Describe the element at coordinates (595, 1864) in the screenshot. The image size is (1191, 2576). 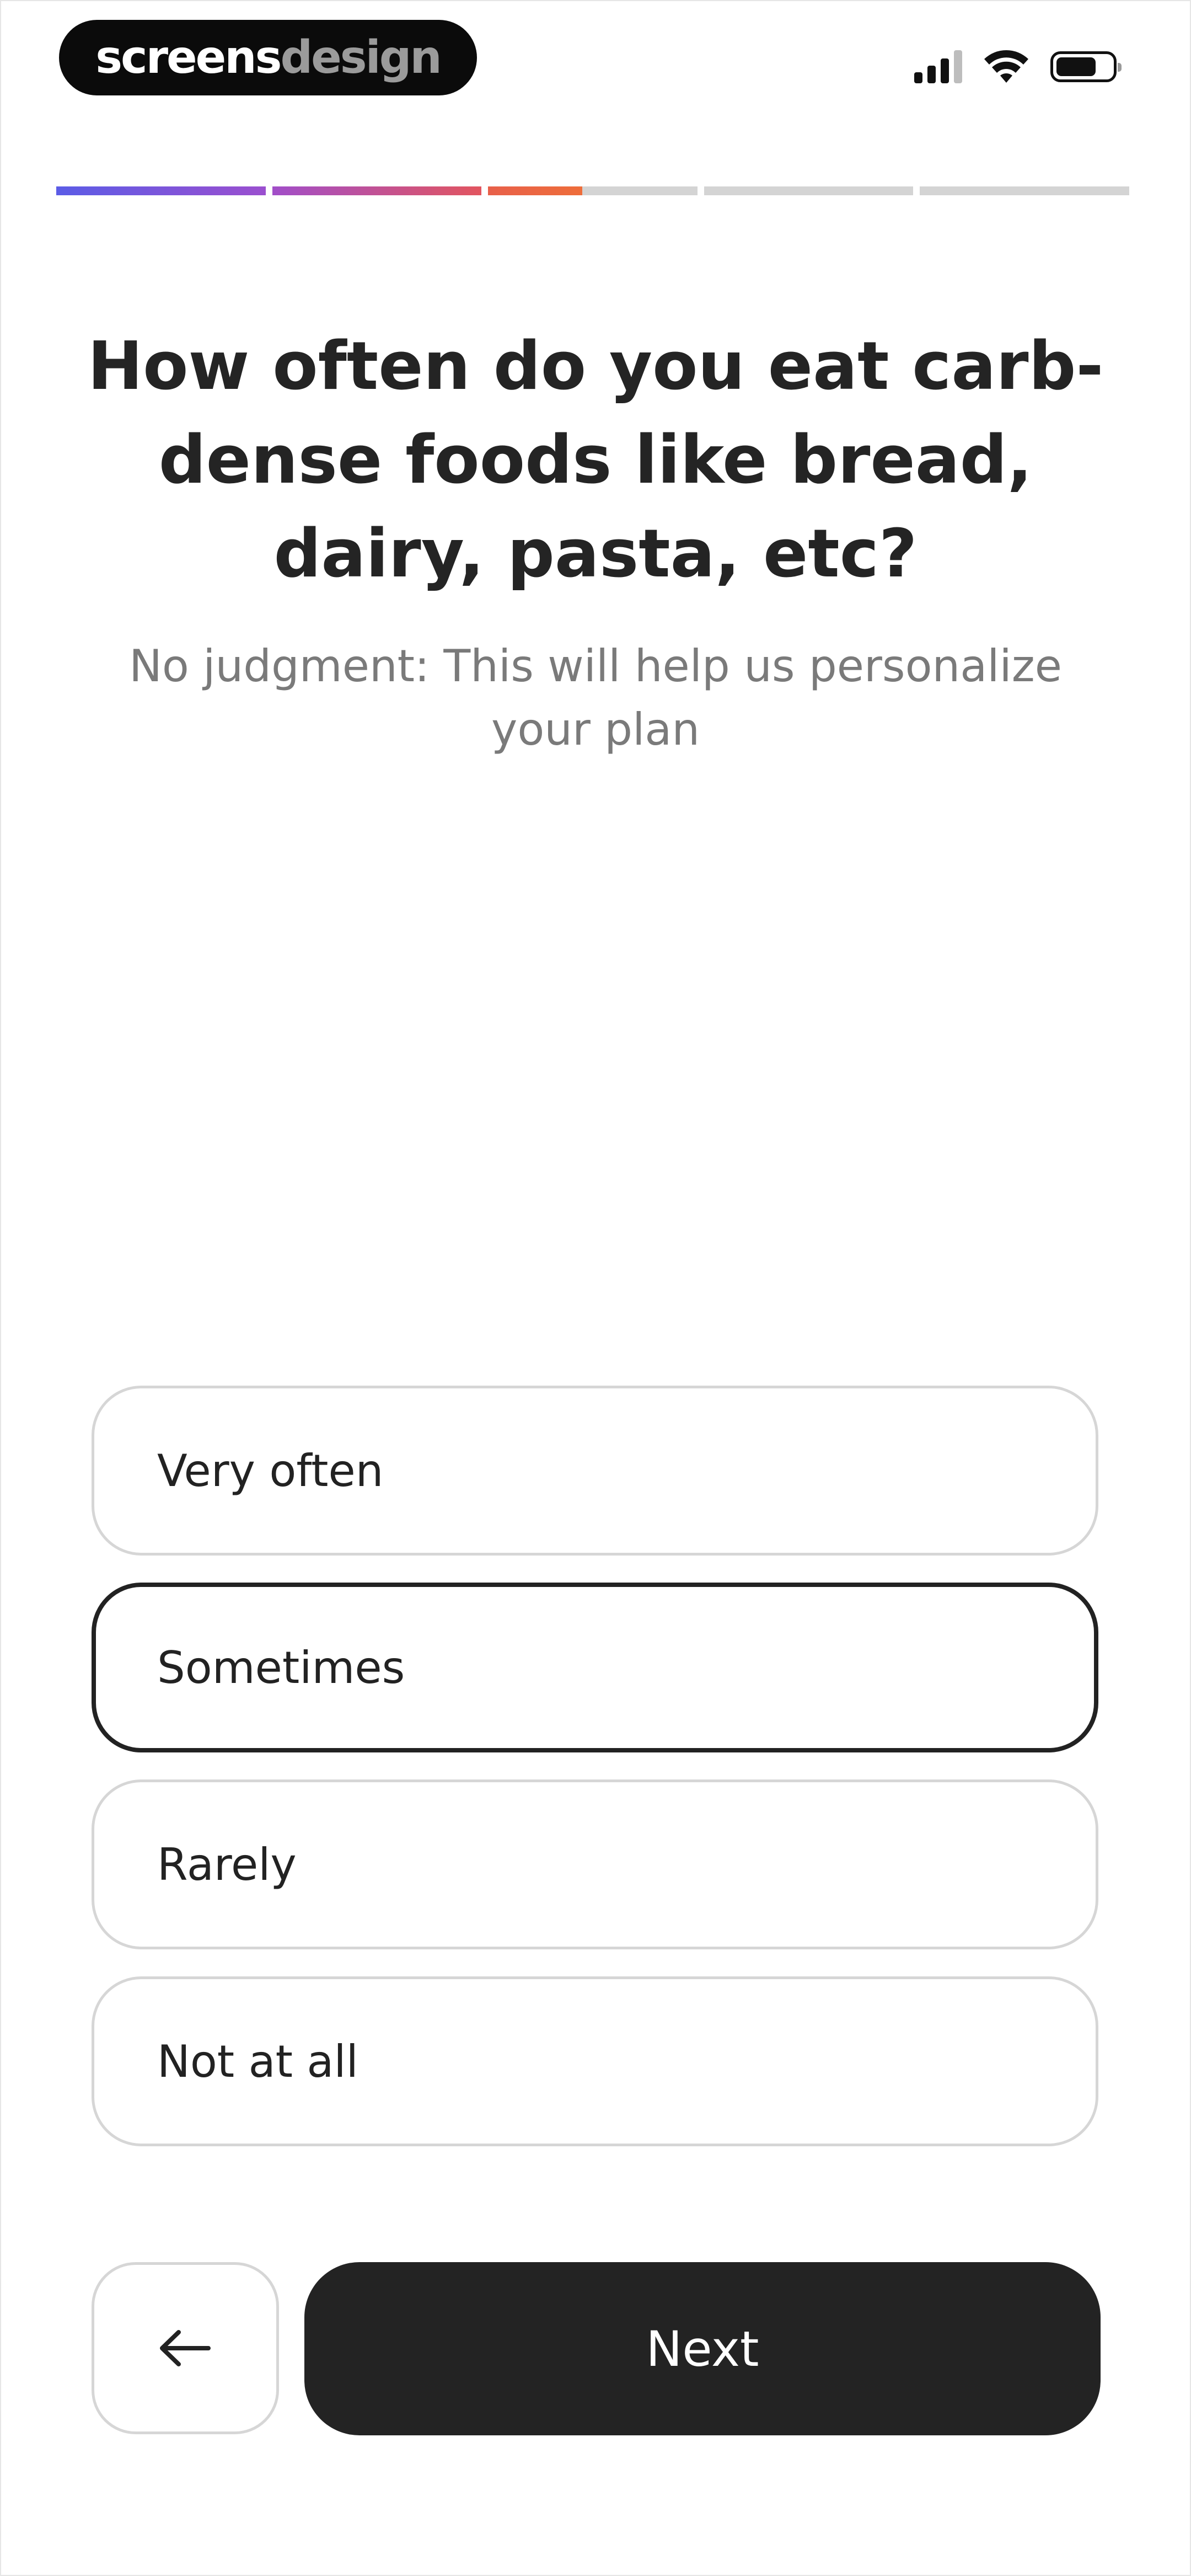
I see `option-rarely: Rarely` at that location.